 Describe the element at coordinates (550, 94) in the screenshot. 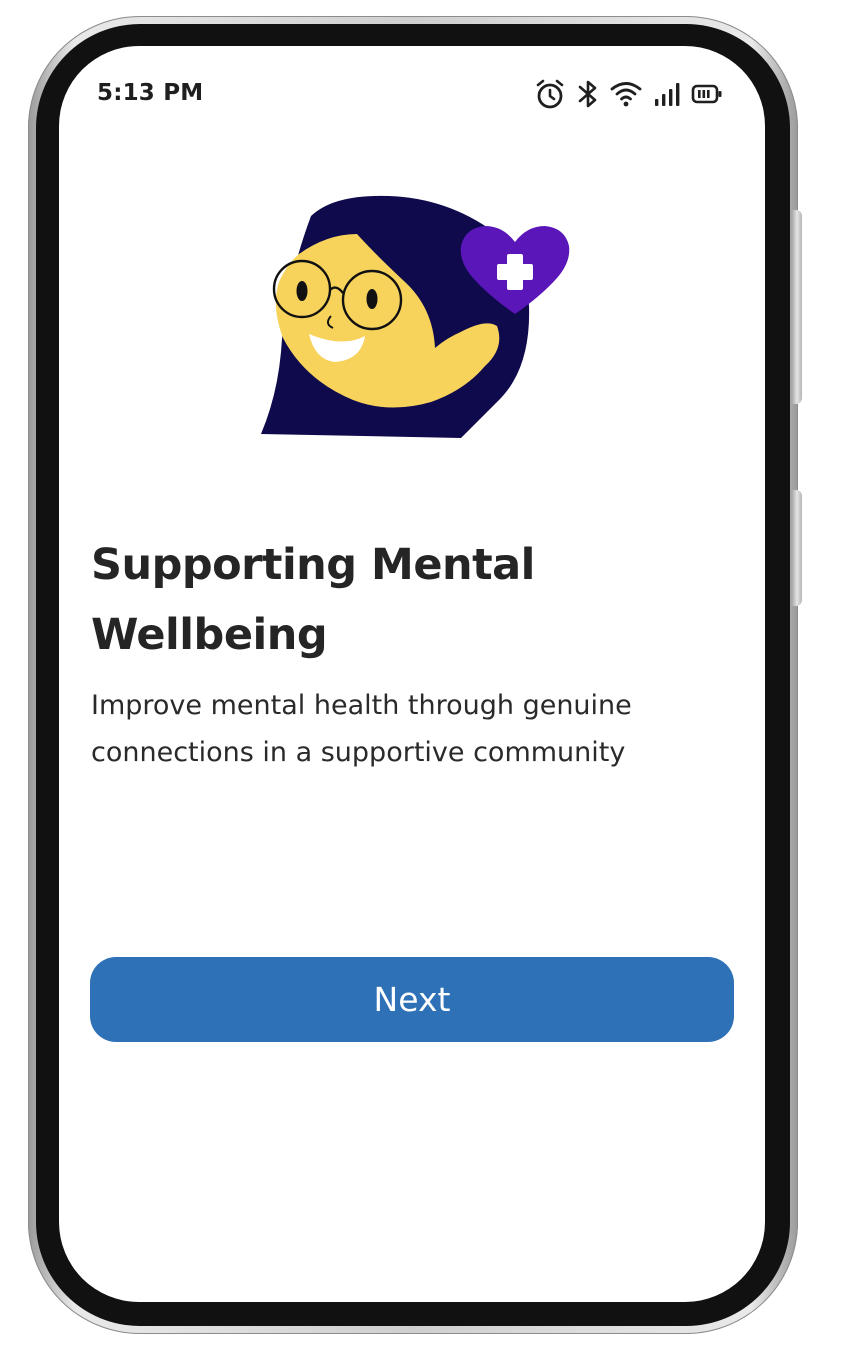

I see `alarm-icon` at that location.